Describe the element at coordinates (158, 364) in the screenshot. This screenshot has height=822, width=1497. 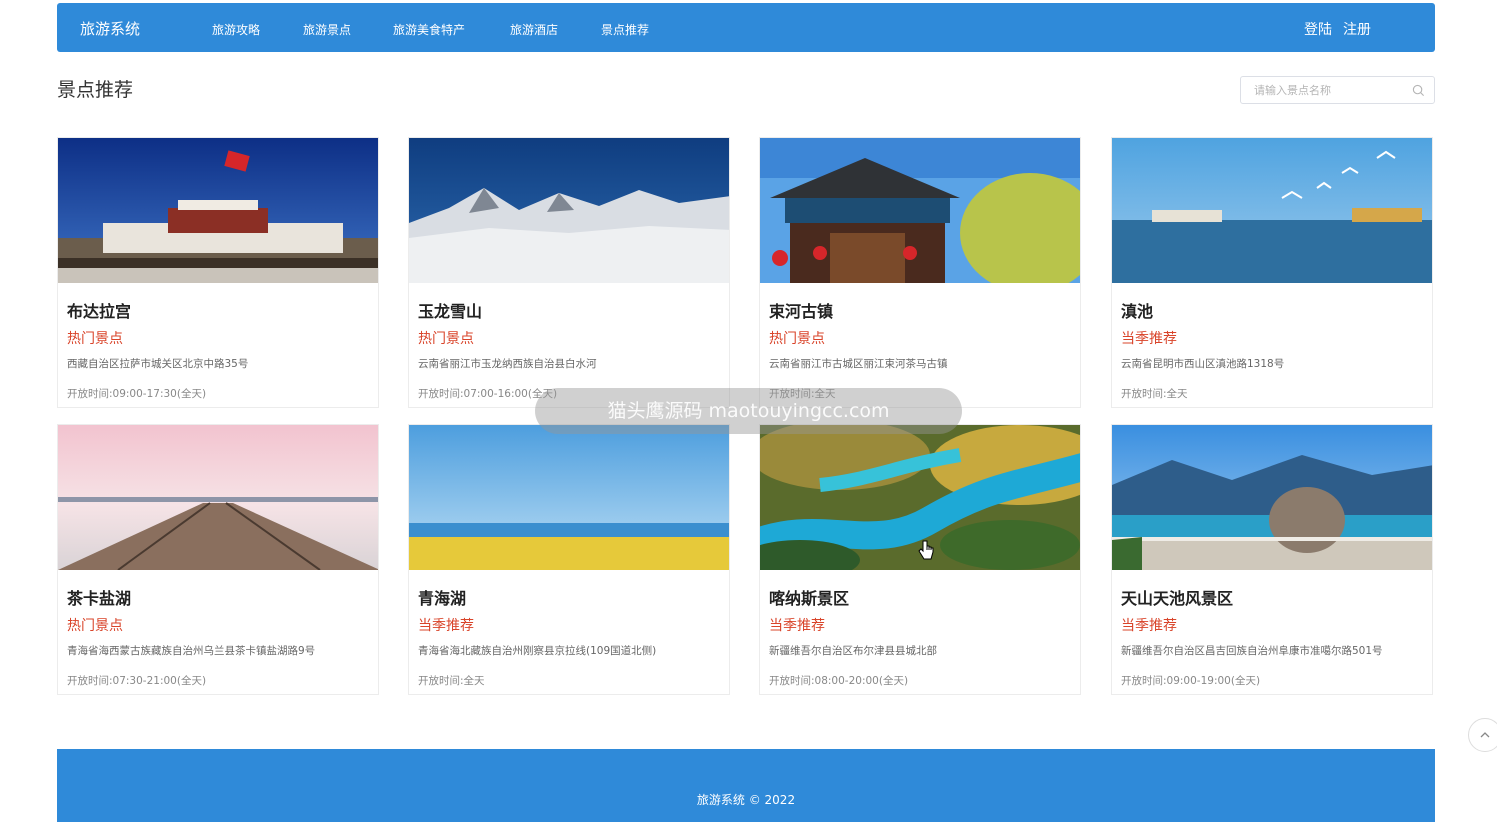
I see `scenic-address: 西藏自治区拉萨市城关区北京中路35号` at that location.